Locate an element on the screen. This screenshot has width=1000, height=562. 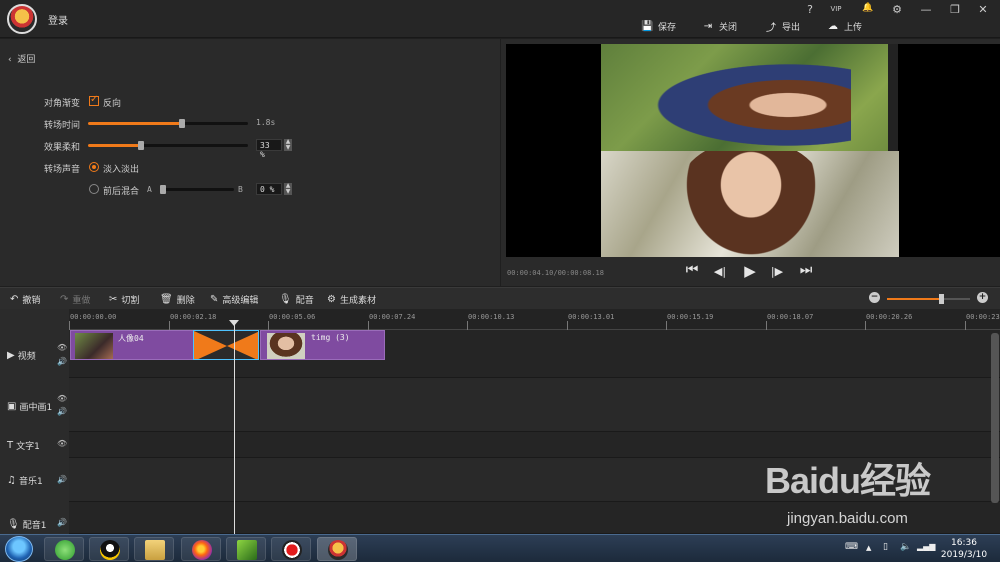
mix-a-label: A is located at coordinates (149, 189).